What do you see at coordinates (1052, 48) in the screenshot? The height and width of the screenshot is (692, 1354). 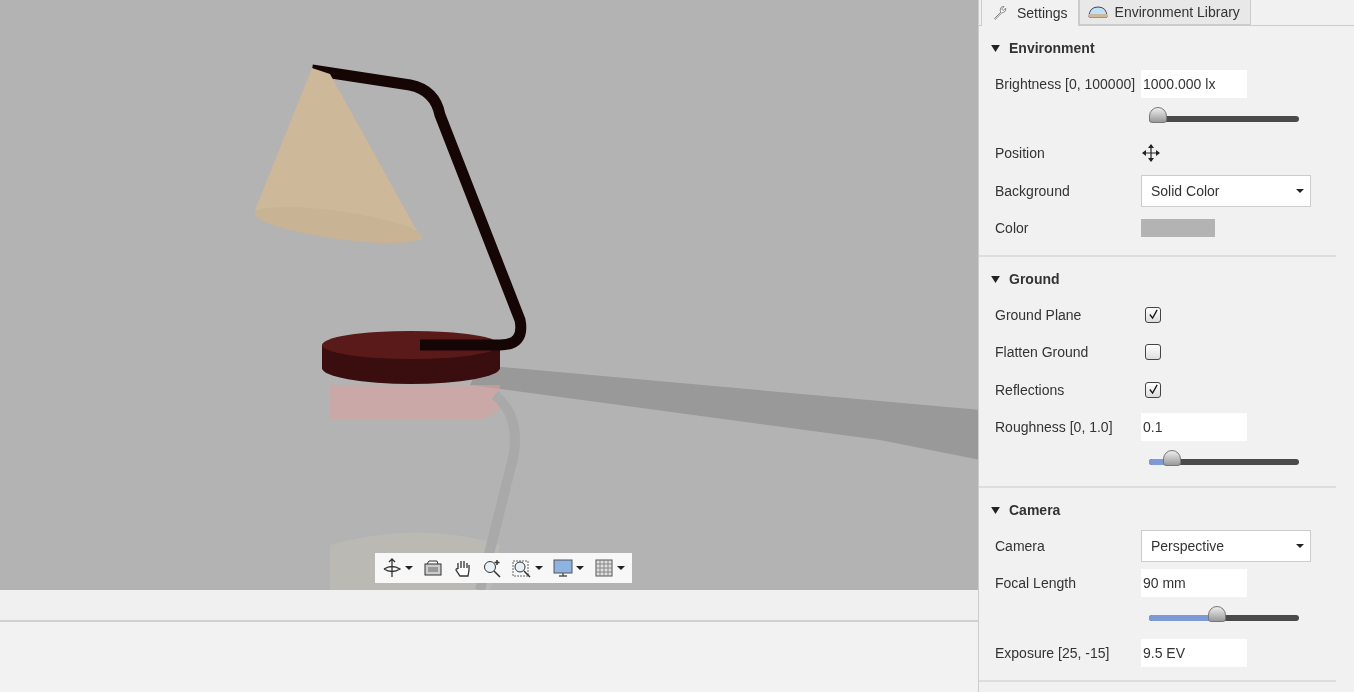 I see `section-title: Environment` at bounding box center [1052, 48].